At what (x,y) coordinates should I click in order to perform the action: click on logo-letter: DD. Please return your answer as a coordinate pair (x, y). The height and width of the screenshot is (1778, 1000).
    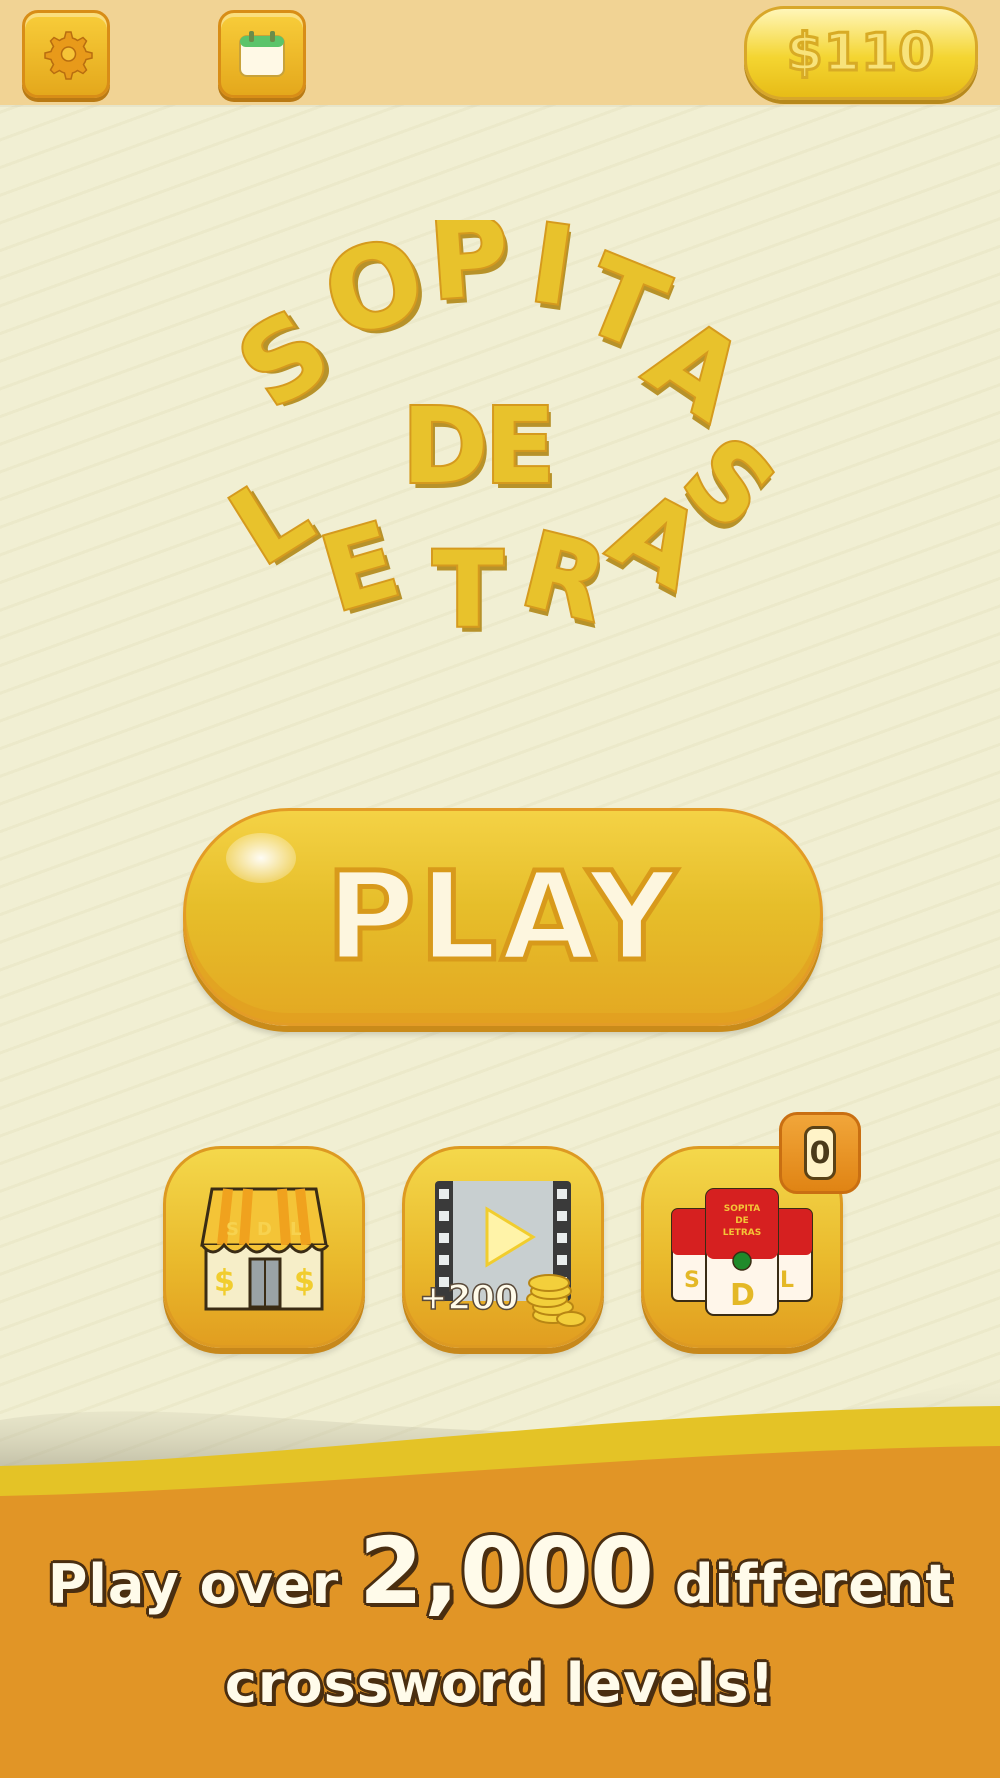
    Looking at the image, I should click on (446, 448).